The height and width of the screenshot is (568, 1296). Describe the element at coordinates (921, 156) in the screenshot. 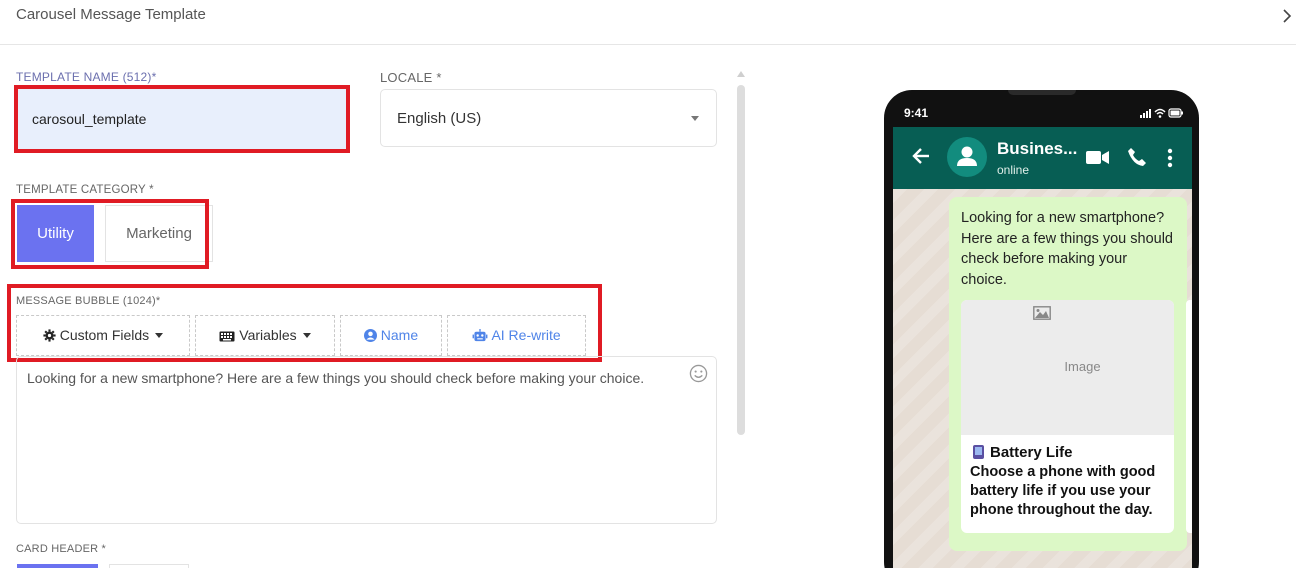

I see `arrow-left-icon` at that location.